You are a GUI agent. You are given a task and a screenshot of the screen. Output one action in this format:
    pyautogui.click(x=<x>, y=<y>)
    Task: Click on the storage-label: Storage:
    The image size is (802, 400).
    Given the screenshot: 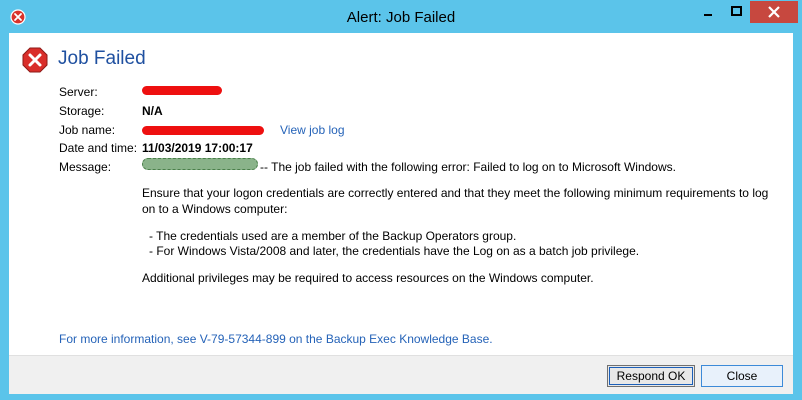 What is the action you would take?
    pyautogui.click(x=82, y=111)
    